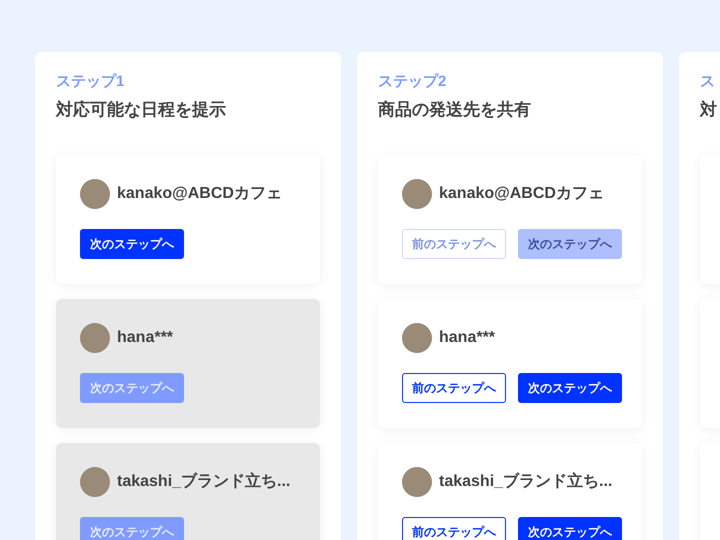  What do you see at coordinates (709, 110) in the screenshot?
I see `step-title: 対` at bounding box center [709, 110].